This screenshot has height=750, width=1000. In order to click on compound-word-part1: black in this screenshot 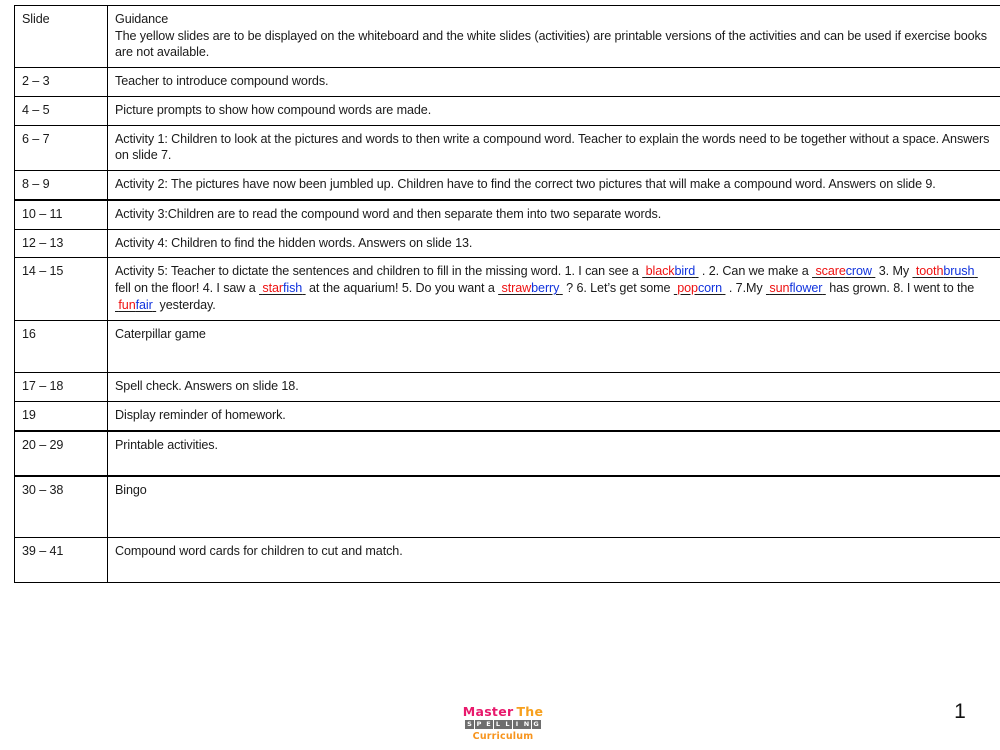, I will do `click(660, 271)`.